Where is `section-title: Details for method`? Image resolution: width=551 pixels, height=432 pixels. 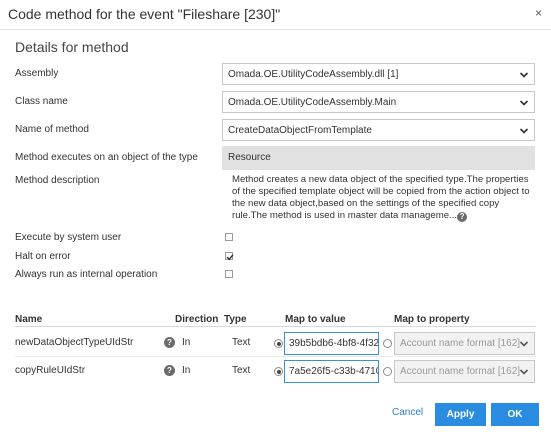
section-title: Details for method is located at coordinates (72, 47).